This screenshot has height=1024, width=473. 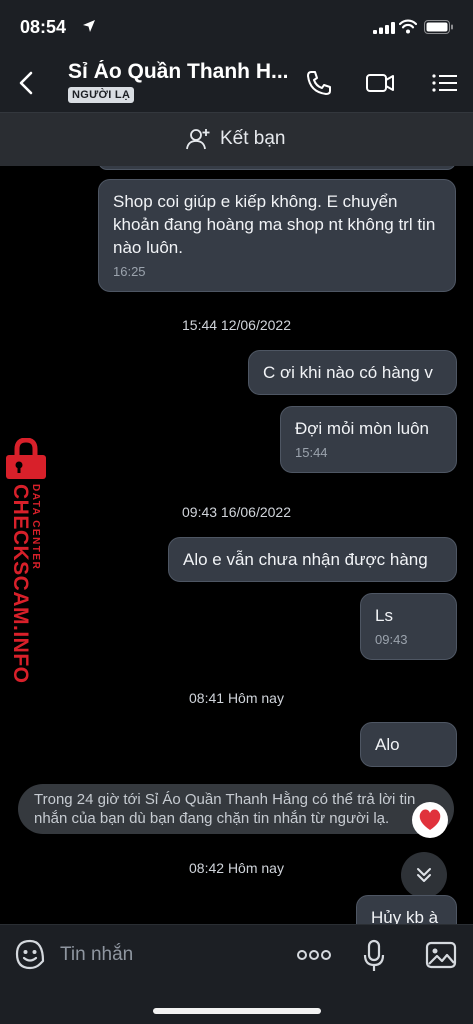 What do you see at coordinates (311, 452) in the screenshot?
I see `message-time: 15:44` at bounding box center [311, 452].